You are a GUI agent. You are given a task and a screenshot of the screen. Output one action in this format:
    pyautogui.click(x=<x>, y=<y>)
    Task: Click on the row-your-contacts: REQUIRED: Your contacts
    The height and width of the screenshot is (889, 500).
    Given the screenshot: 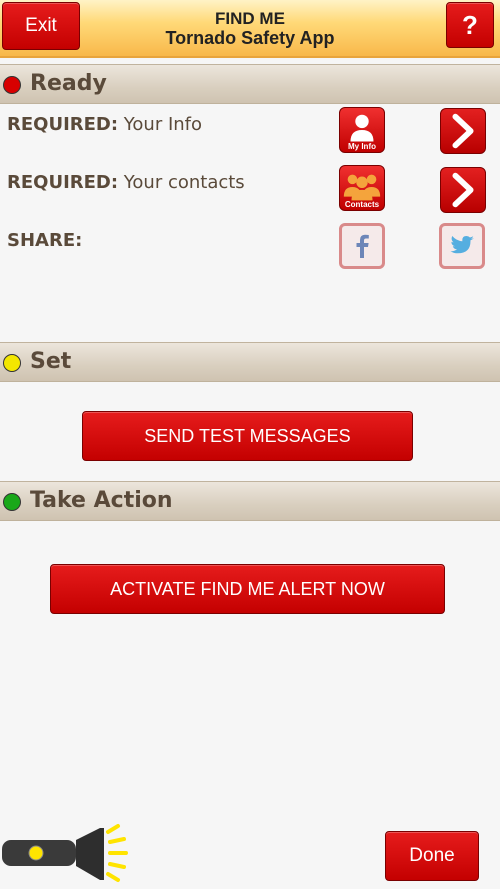 What is the action you would take?
    pyautogui.click(x=126, y=182)
    